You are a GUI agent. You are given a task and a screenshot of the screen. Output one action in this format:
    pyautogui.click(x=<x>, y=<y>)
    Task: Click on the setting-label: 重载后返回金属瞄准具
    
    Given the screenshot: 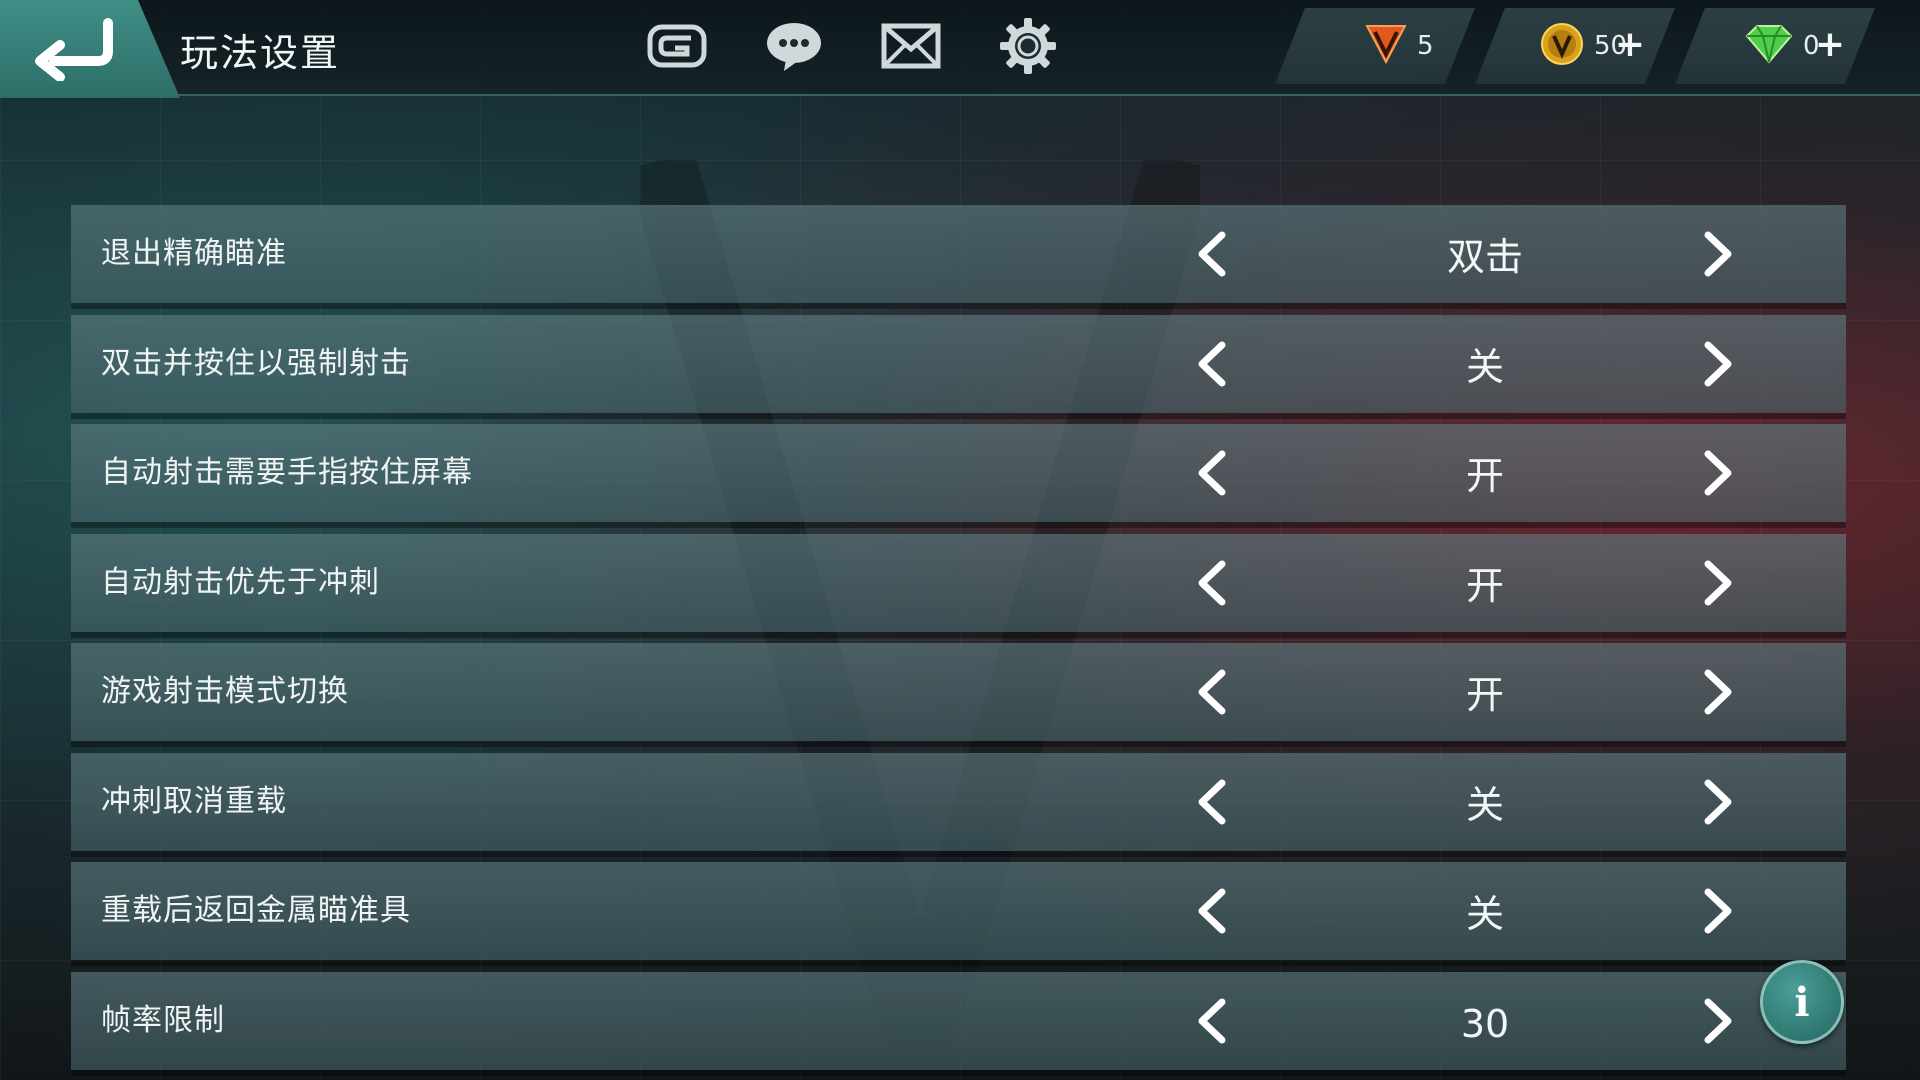 What is the action you would take?
    pyautogui.click(x=256, y=910)
    